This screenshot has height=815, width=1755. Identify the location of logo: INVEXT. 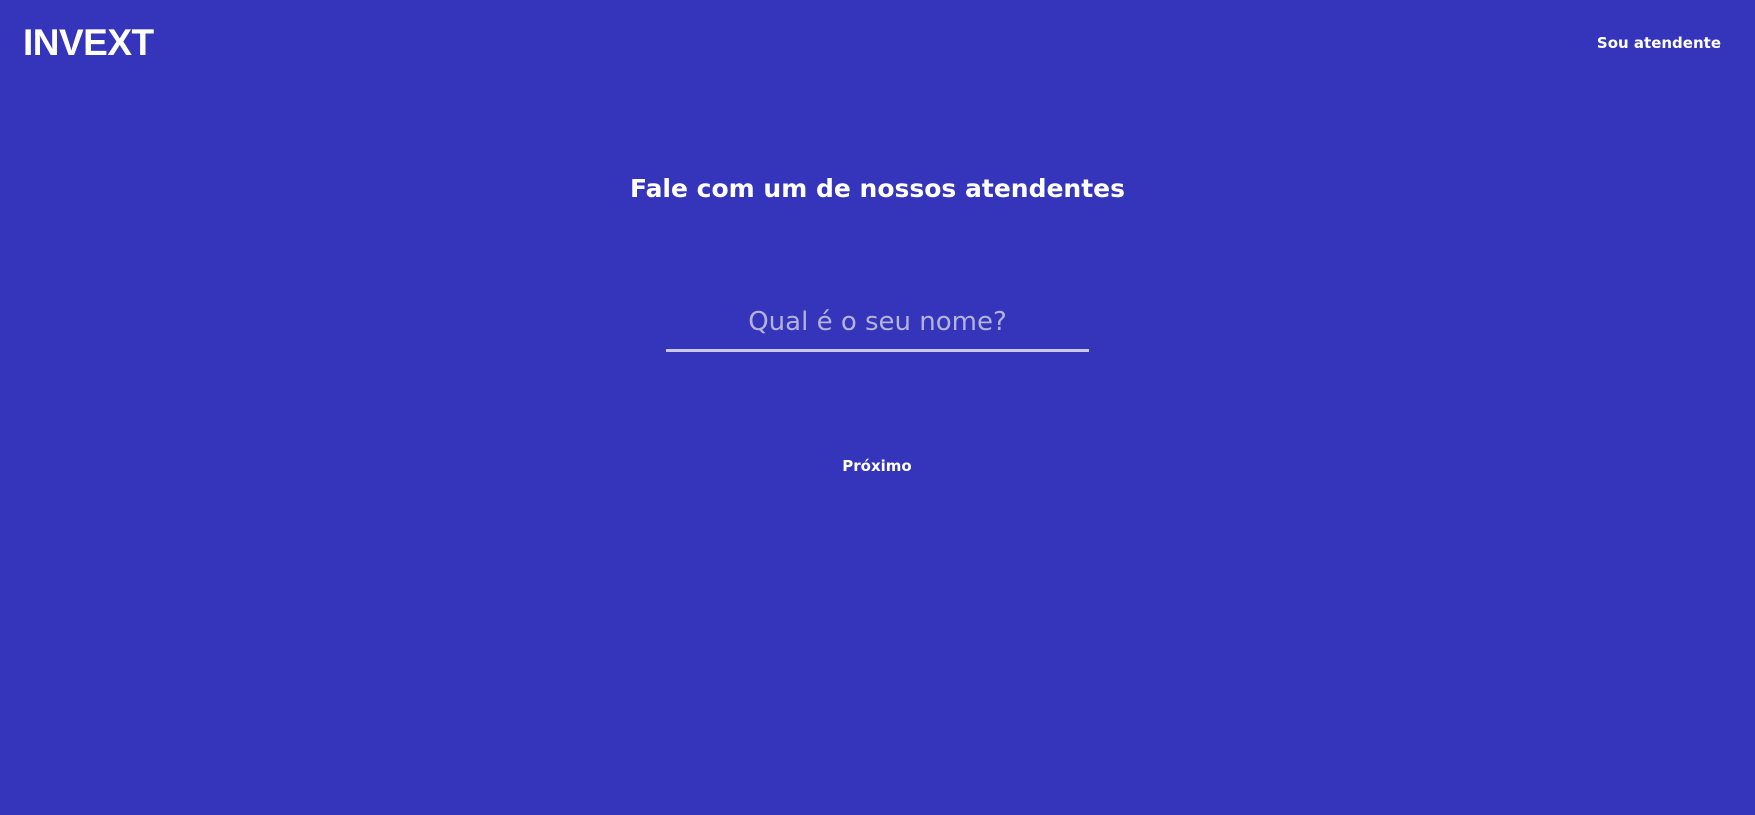
(88, 42).